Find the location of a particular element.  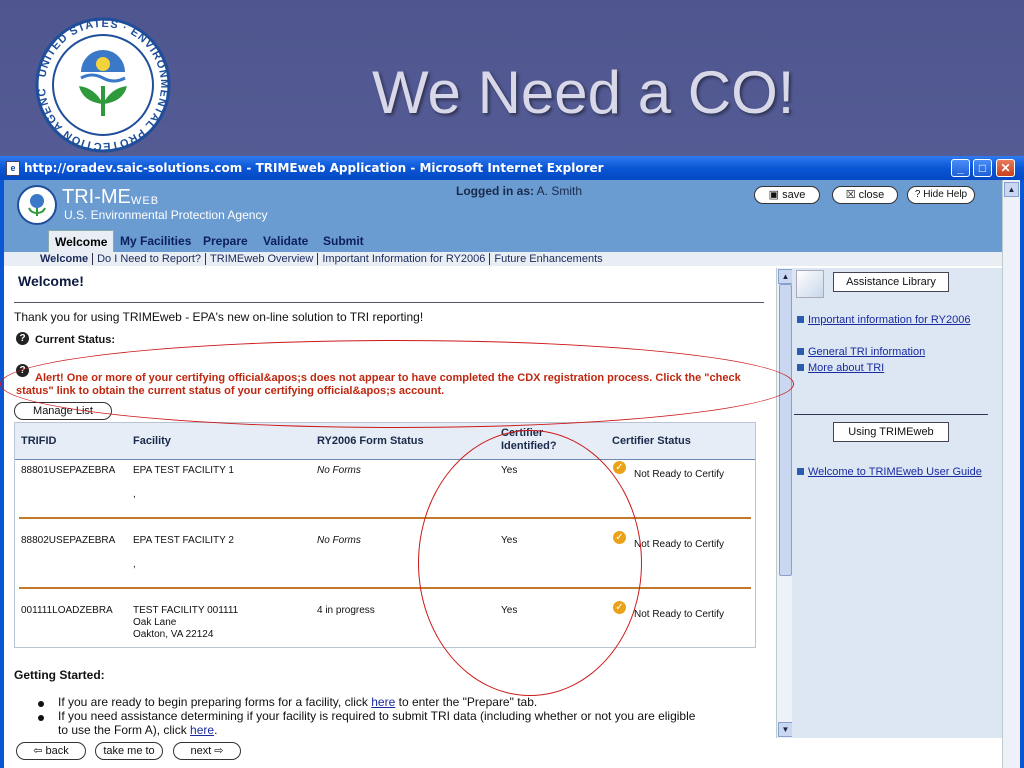

back-label: back is located at coordinates (57, 751).